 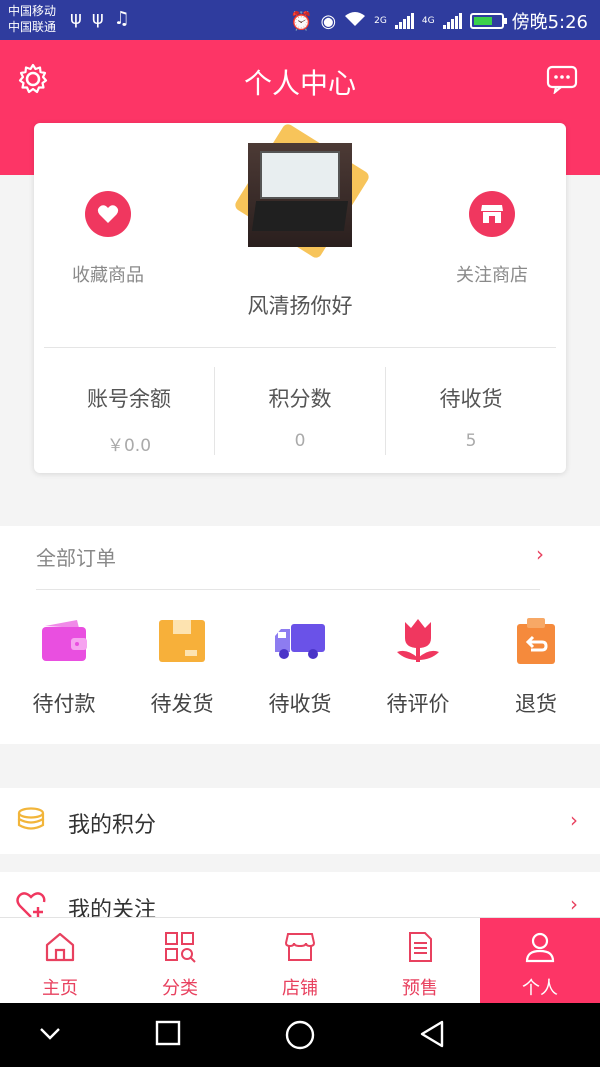 What do you see at coordinates (300, 988) in the screenshot?
I see `nav-label: 店铺` at bounding box center [300, 988].